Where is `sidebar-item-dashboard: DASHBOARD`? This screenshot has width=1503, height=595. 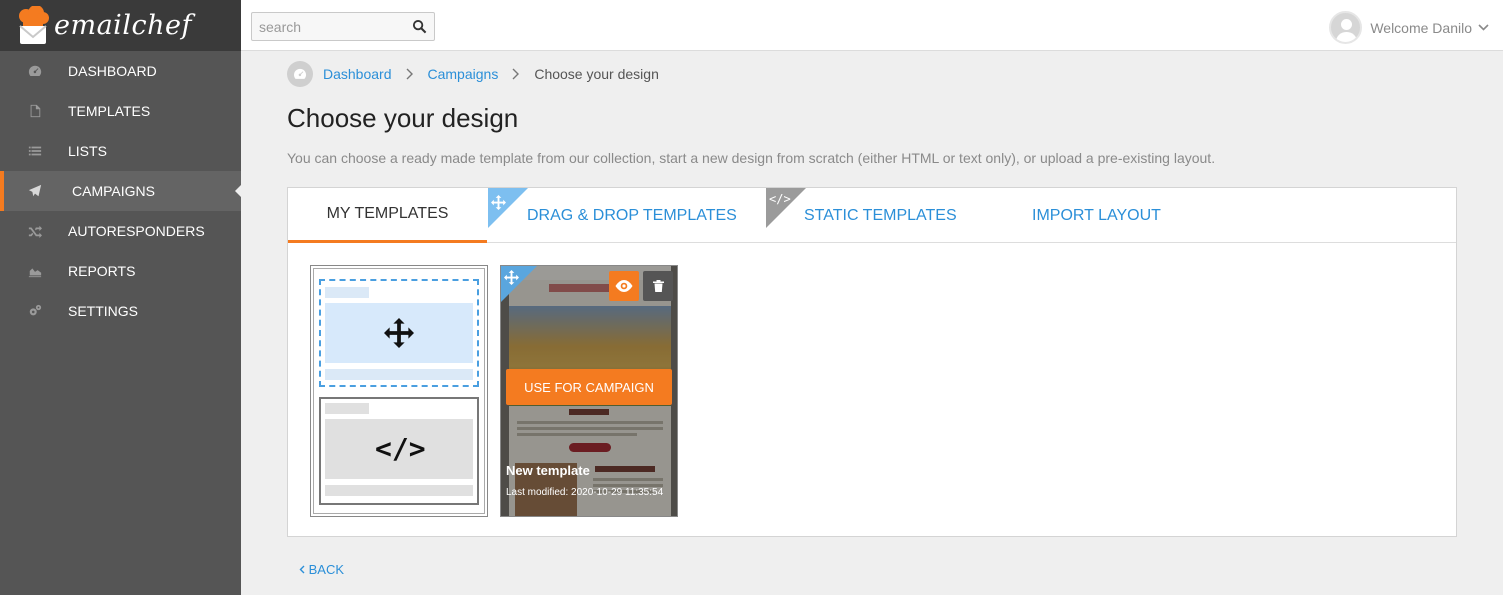 sidebar-item-dashboard: DASHBOARD is located at coordinates (120, 71).